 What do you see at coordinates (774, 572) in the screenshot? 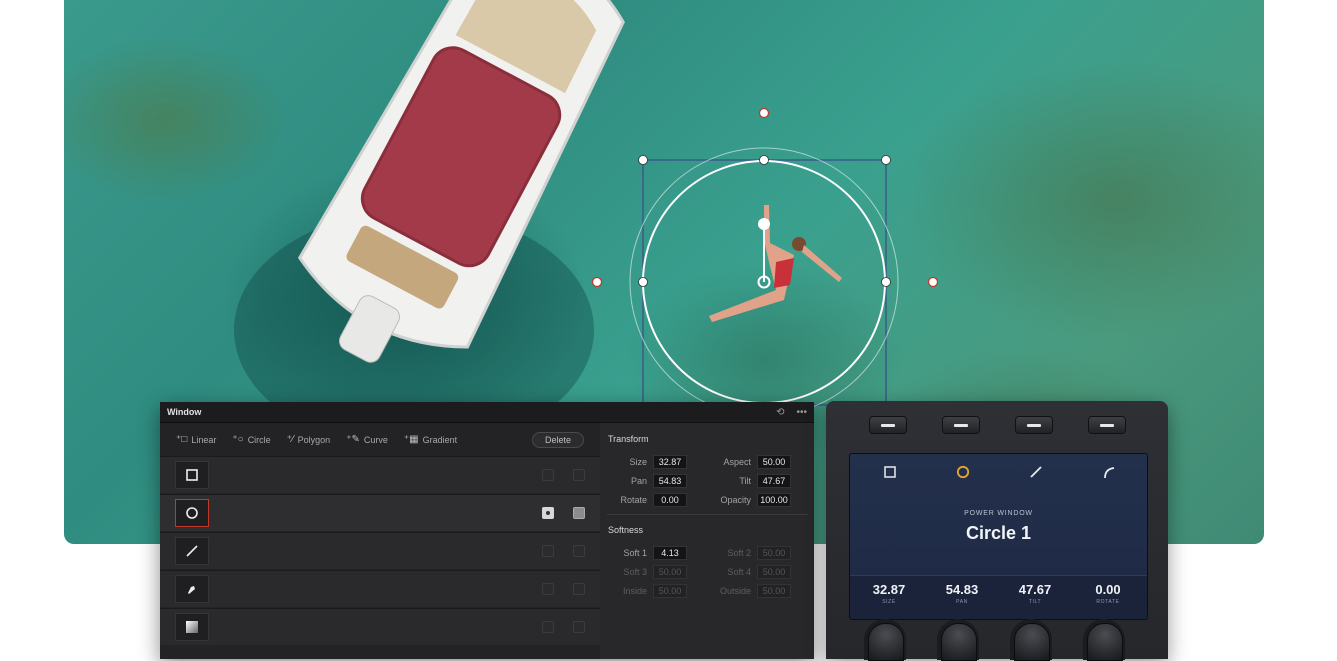
I see `soft4-input: 50.00` at bounding box center [774, 572].